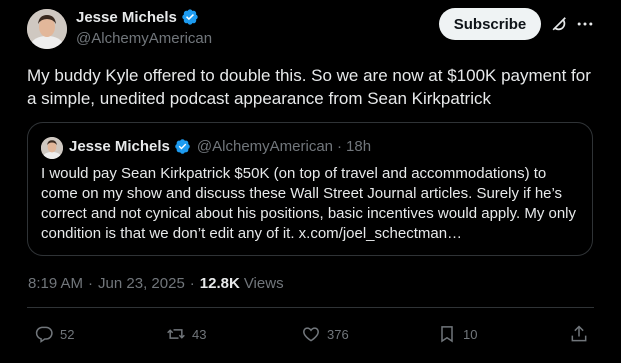 Image resolution: width=621 pixels, height=363 pixels. I want to click on quoted-author-handle: @AlchemyAmerican, so click(265, 146).